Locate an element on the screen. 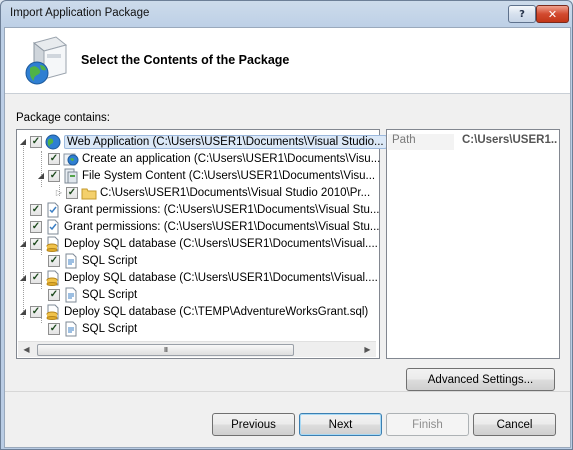 This screenshot has width=573, height=450. property-key: Path is located at coordinates (421, 142).